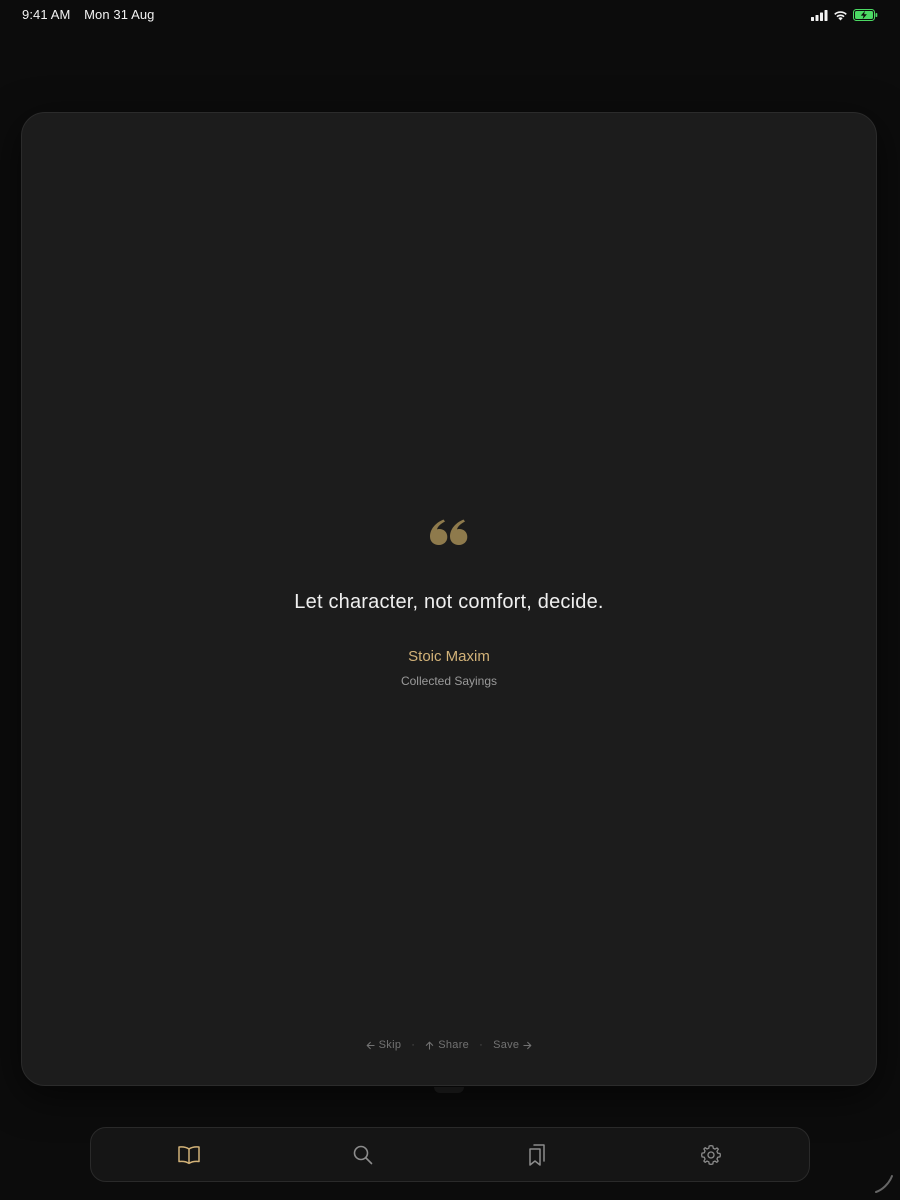 The height and width of the screenshot is (1200, 900). Describe the element at coordinates (884, 1184) in the screenshot. I see `resize-corner-icon` at that location.